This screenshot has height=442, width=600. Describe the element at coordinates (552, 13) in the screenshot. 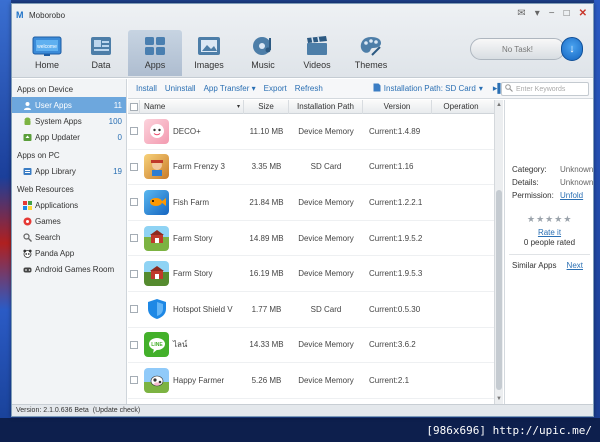

I see `minimize-icon: −` at that location.